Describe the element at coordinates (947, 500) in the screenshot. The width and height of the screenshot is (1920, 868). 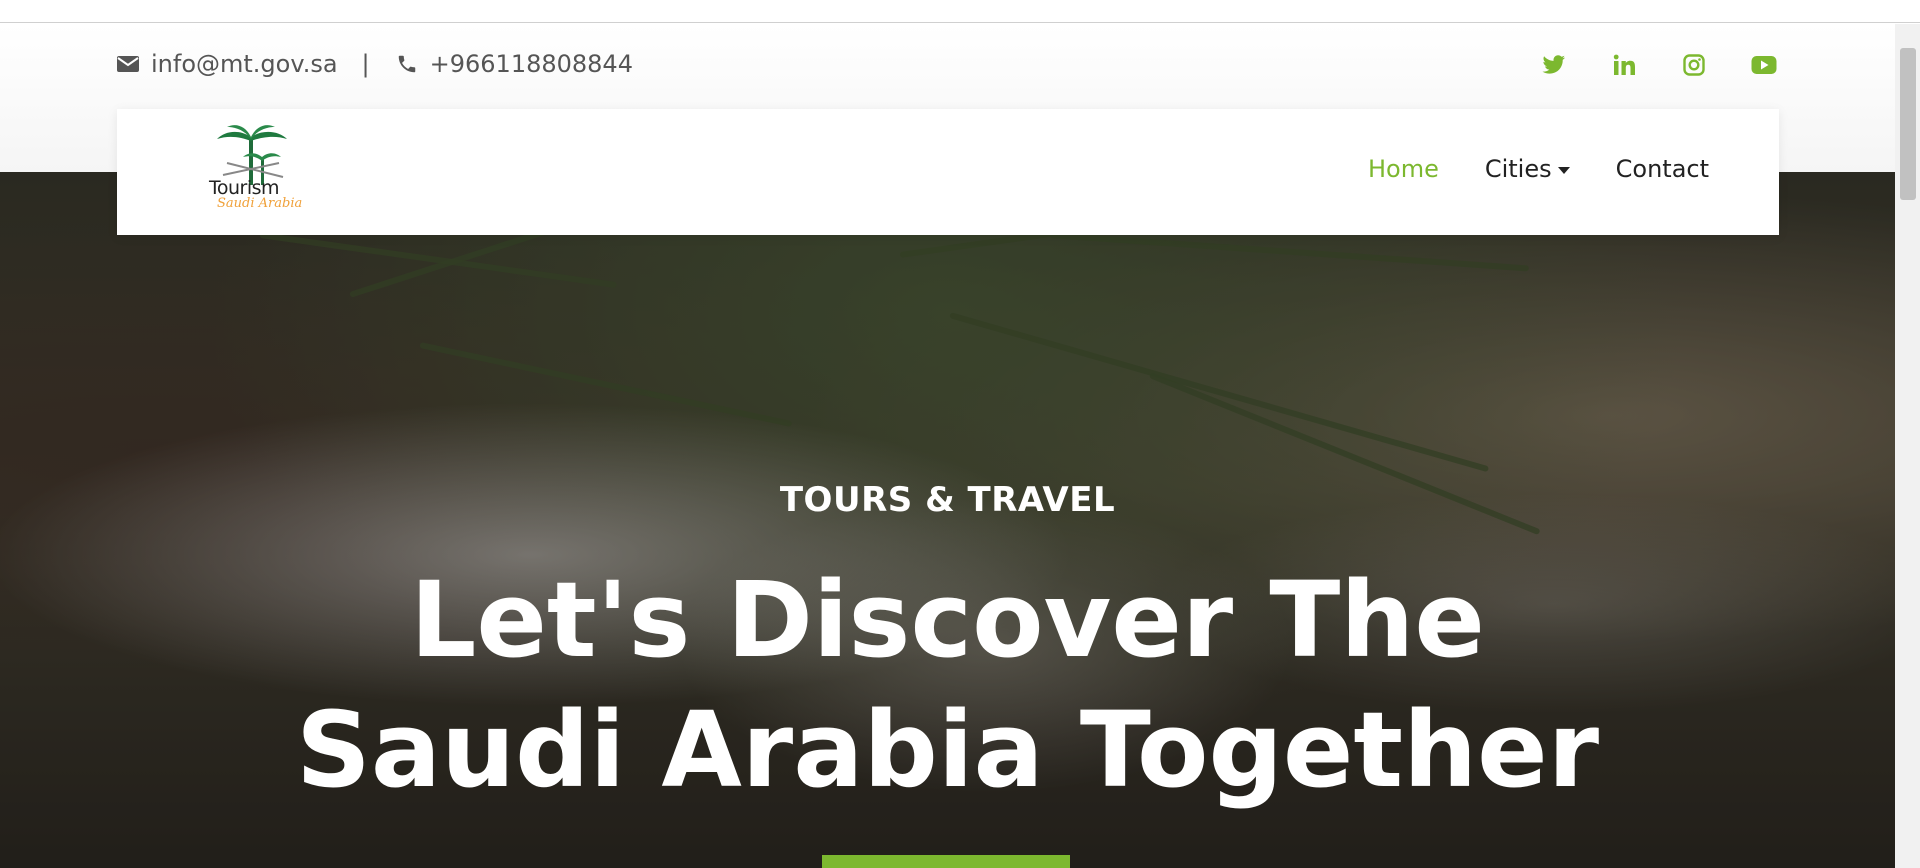
I see `hero-subtitle: TOURS & TRAVEL` at that location.